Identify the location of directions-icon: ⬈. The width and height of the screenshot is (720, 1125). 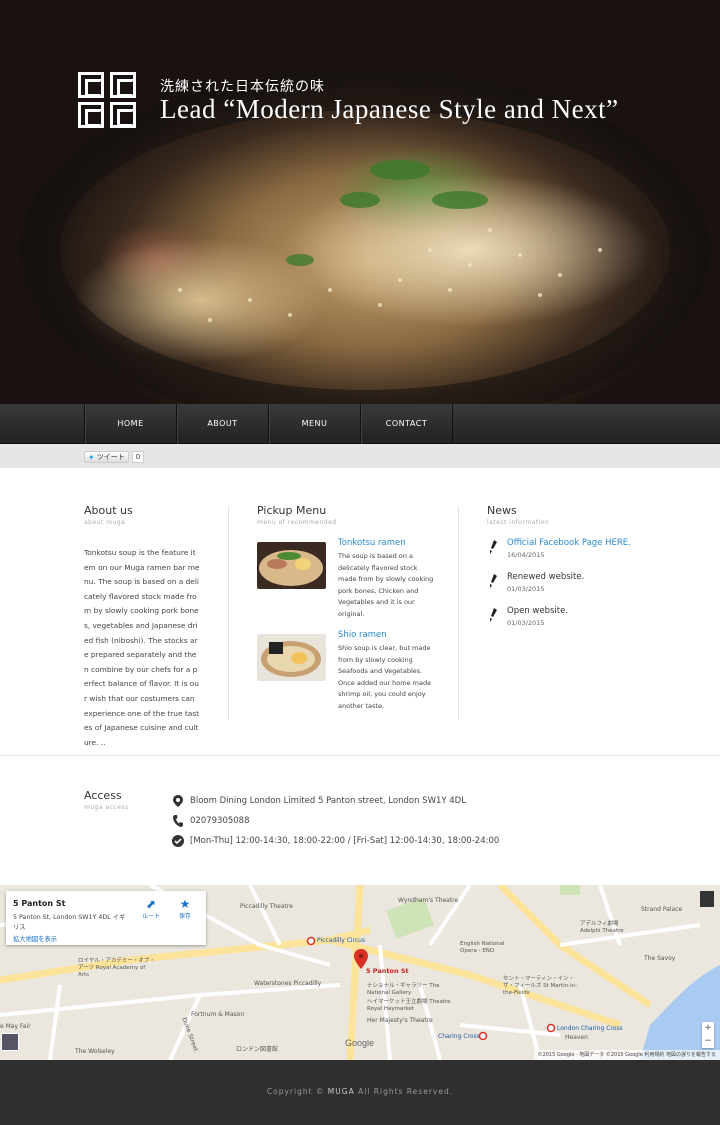
(151, 904).